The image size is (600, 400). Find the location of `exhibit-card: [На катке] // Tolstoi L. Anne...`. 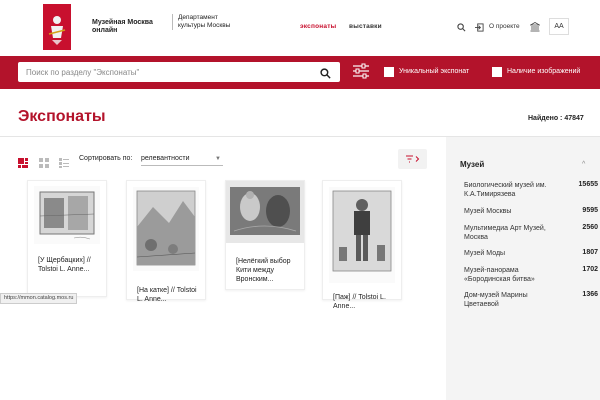

exhibit-card: [На катке] // Tolstoi L. Anne... is located at coordinates (166, 241).